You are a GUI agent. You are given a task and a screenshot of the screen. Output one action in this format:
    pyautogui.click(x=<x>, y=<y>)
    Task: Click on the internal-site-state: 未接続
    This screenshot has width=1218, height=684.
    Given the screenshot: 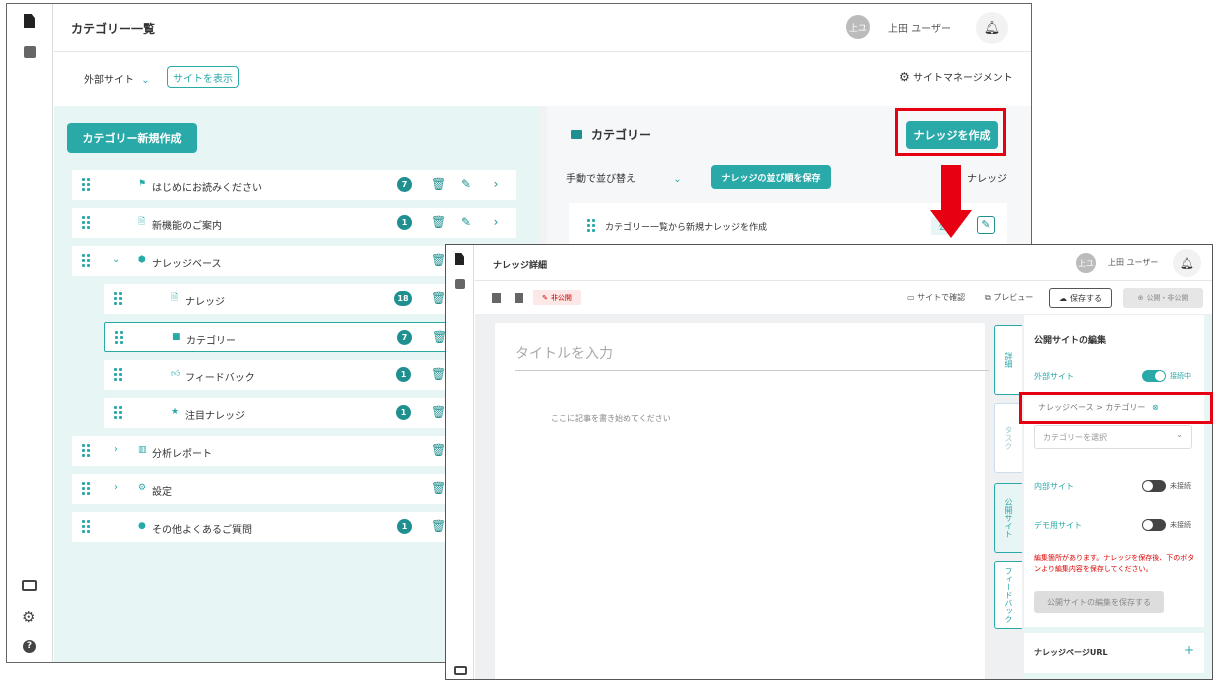 What is the action you would take?
    pyautogui.click(x=1180, y=486)
    